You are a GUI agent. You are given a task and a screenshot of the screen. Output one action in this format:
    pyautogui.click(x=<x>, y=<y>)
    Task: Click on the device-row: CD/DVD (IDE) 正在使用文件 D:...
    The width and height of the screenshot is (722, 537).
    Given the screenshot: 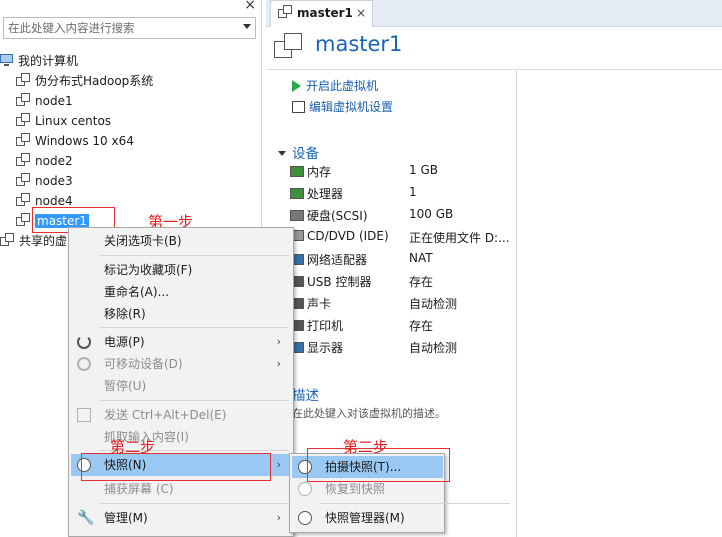 What is the action you would take?
    pyautogui.click(x=405, y=239)
    